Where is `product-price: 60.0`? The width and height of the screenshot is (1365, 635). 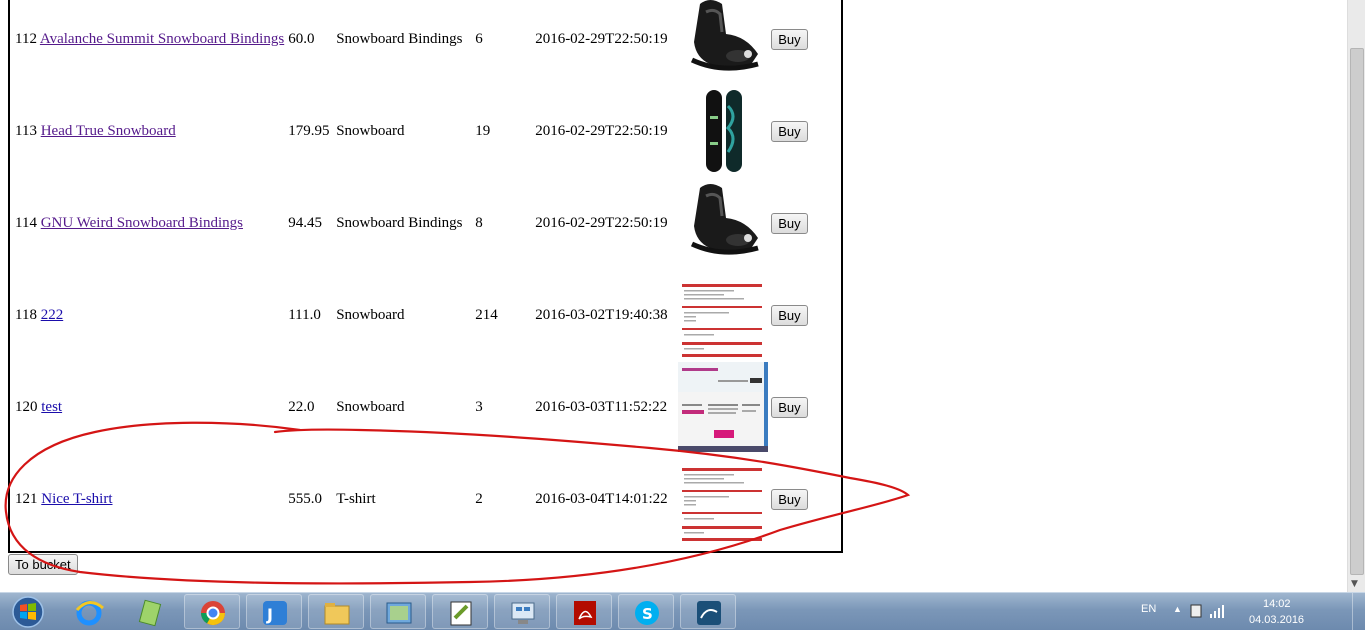 product-price: 60.0 is located at coordinates (301, 38).